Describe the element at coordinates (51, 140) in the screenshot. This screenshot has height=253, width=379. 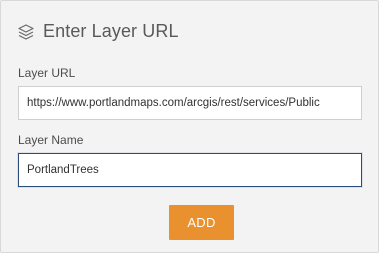
I see `layer-name-label: Layer Name` at that location.